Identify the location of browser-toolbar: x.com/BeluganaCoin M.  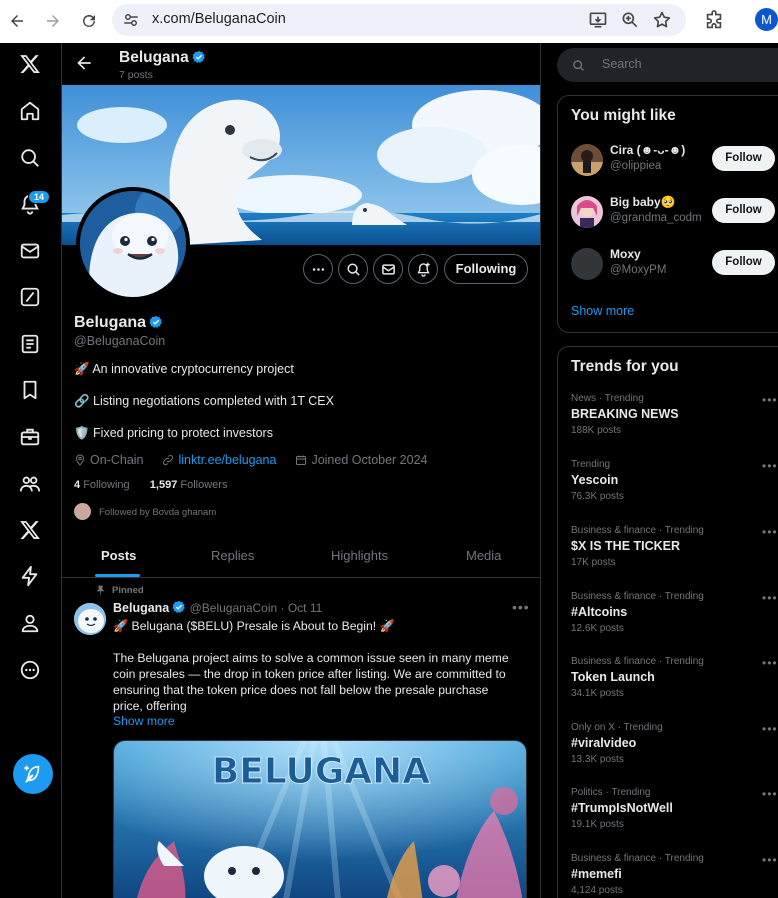
(389, 21).